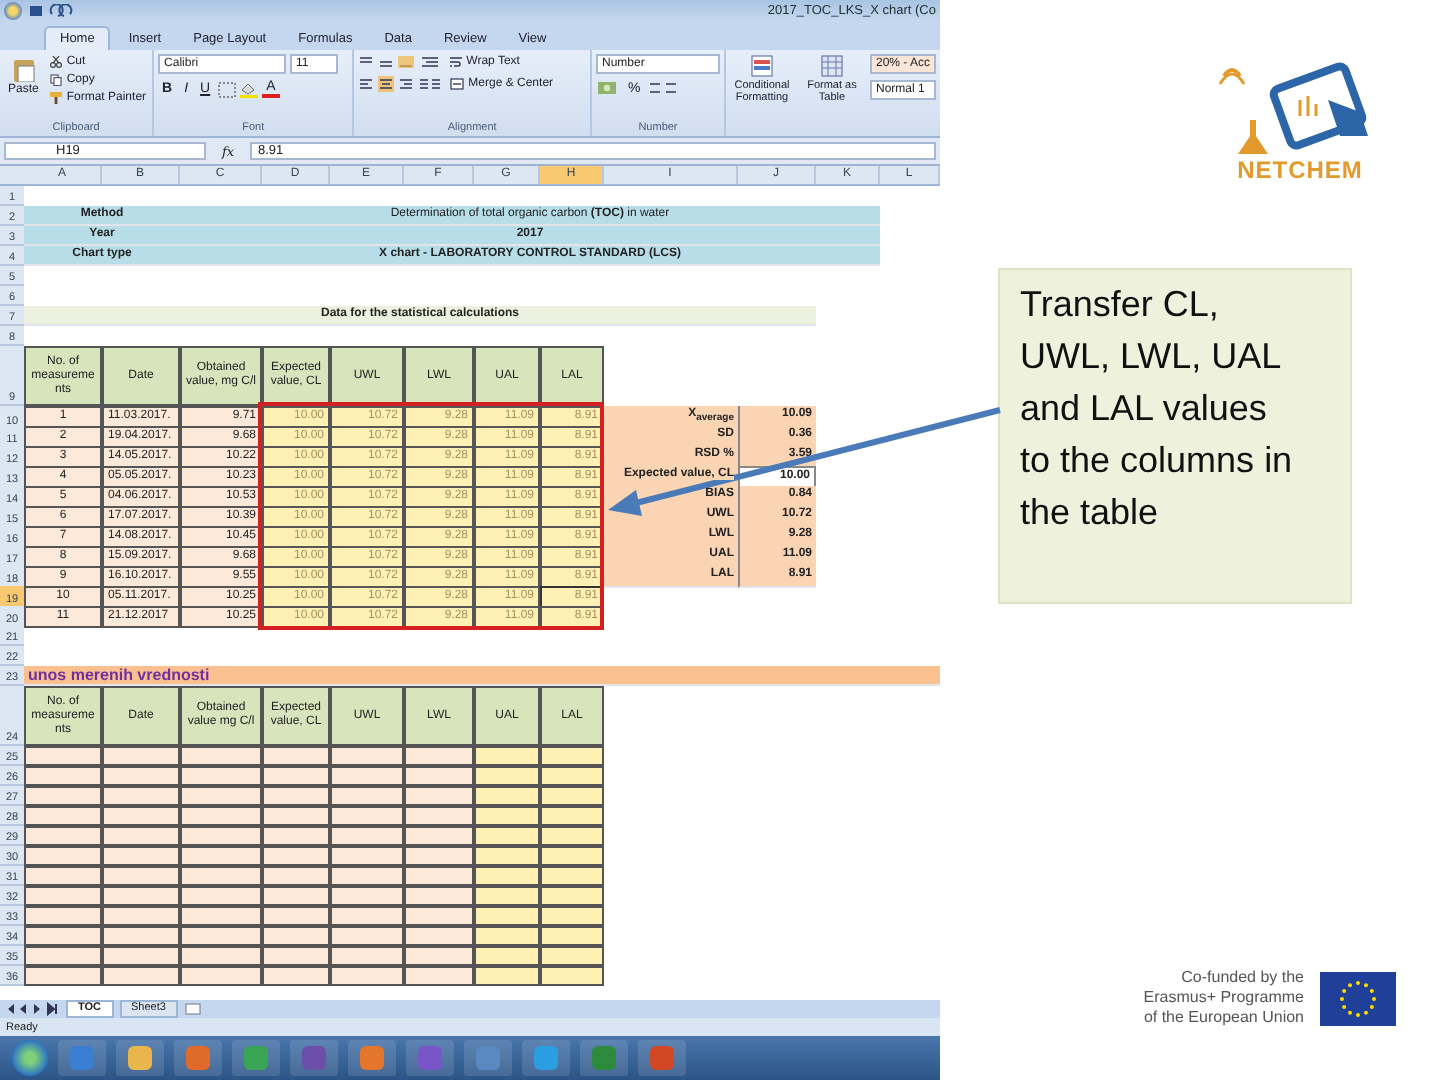 This screenshot has height=1080, width=1440. What do you see at coordinates (482, 676) in the screenshot?
I see `section-title: unos merenih vrednosti` at bounding box center [482, 676].